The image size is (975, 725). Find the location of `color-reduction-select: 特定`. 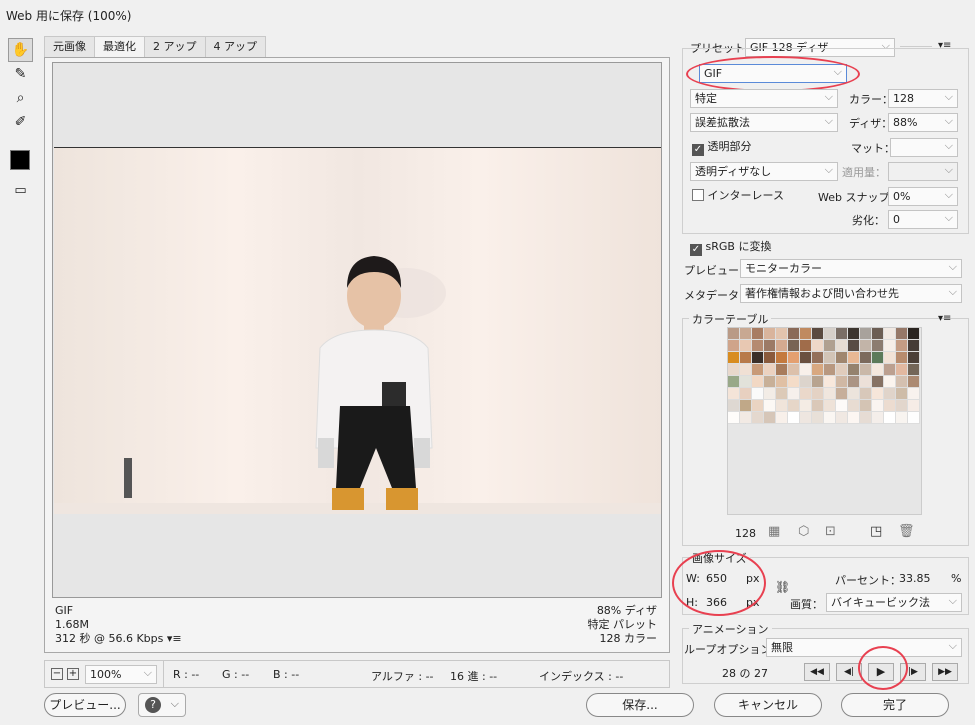

color-reduction-select: 特定 is located at coordinates (764, 98).